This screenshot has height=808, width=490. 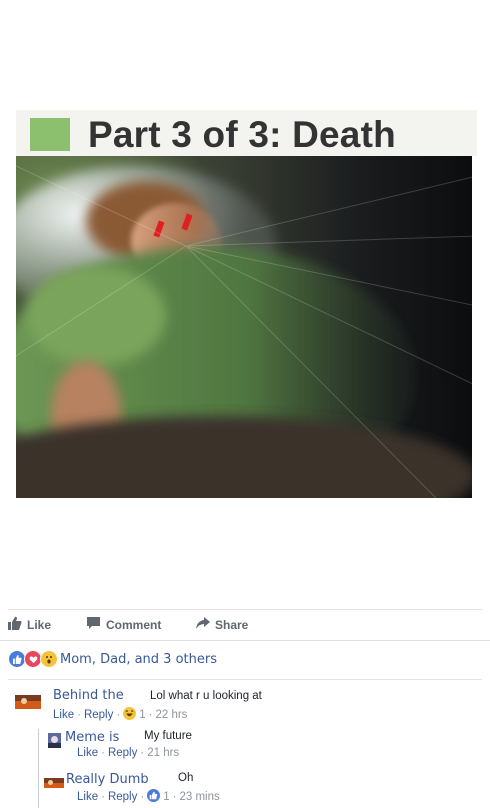 I want to click on share-button: Share, so click(x=221, y=624).